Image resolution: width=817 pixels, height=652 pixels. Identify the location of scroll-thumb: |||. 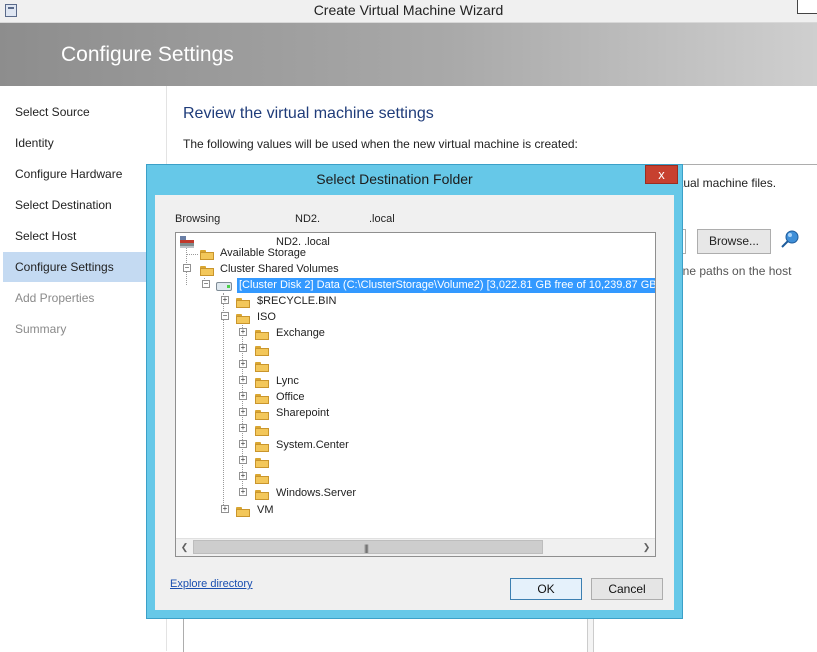
(368, 547).